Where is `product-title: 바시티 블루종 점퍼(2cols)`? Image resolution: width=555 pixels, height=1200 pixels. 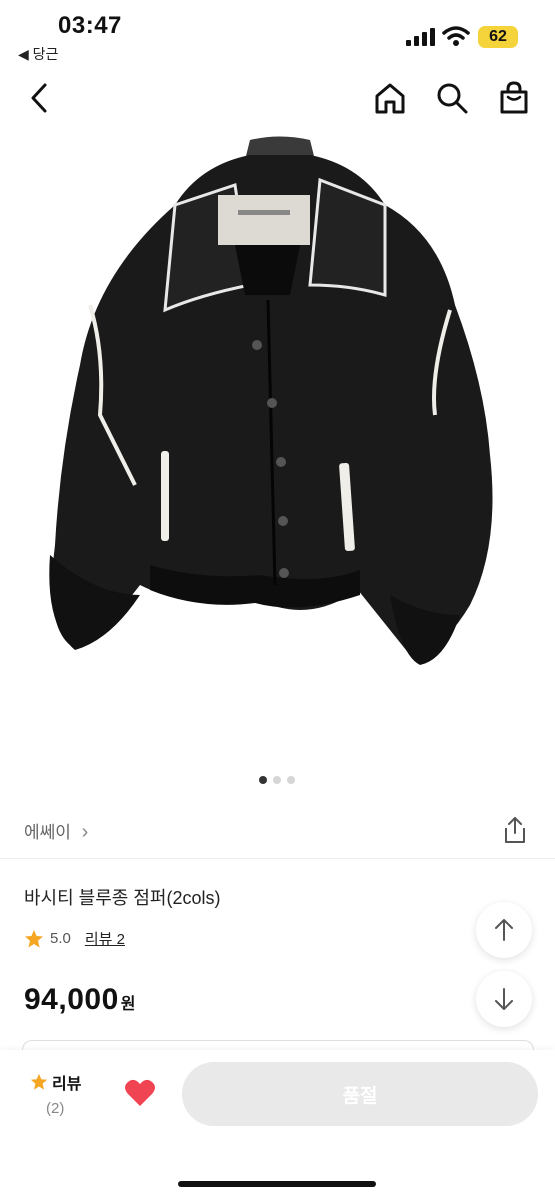 product-title: 바시티 블루종 점퍼(2cols) is located at coordinates (122, 898).